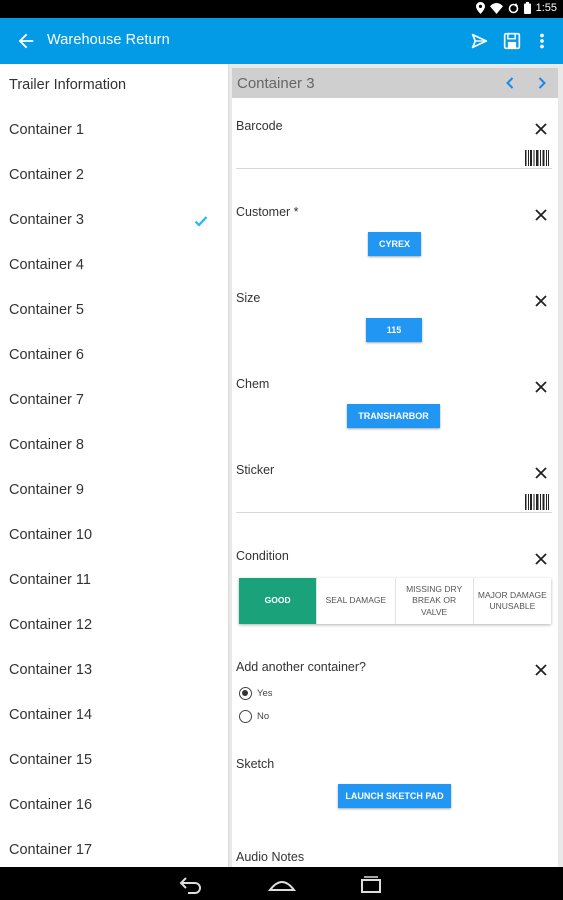 The height and width of the screenshot is (900, 563). Describe the element at coordinates (51, 535) in the screenshot. I see `sidebar-item-label: Container 10` at that location.